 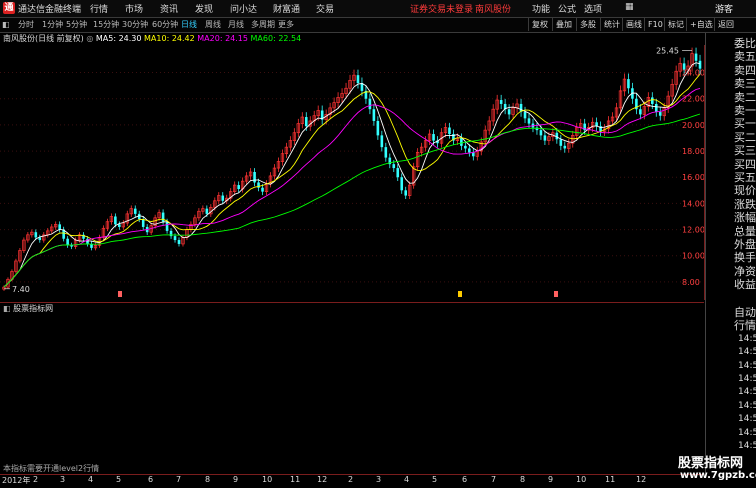 What do you see at coordinates (7, 308) in the screenshot?
I see `sub-chart-icon: ◧` at bounding box center [7, 308].